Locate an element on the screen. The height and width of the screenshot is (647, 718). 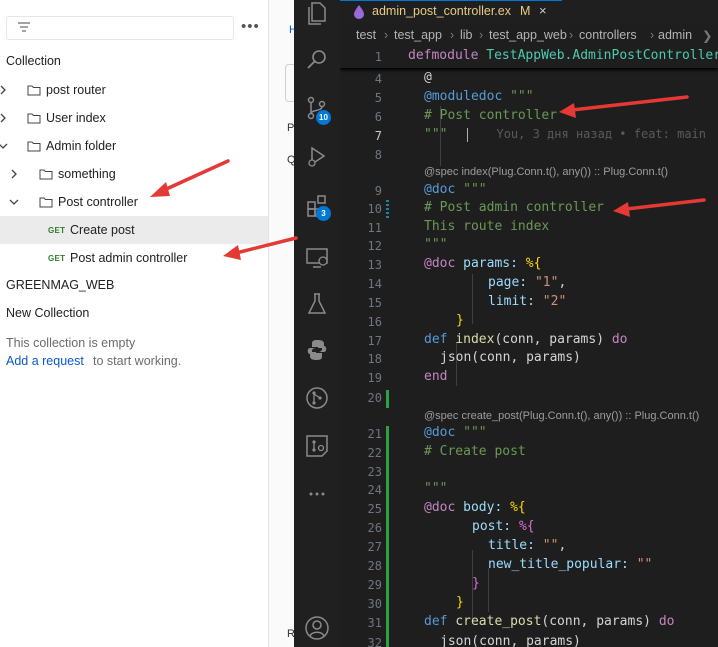
tree-item-admin-folder: Admin folder is located at coordinates (134, 146).